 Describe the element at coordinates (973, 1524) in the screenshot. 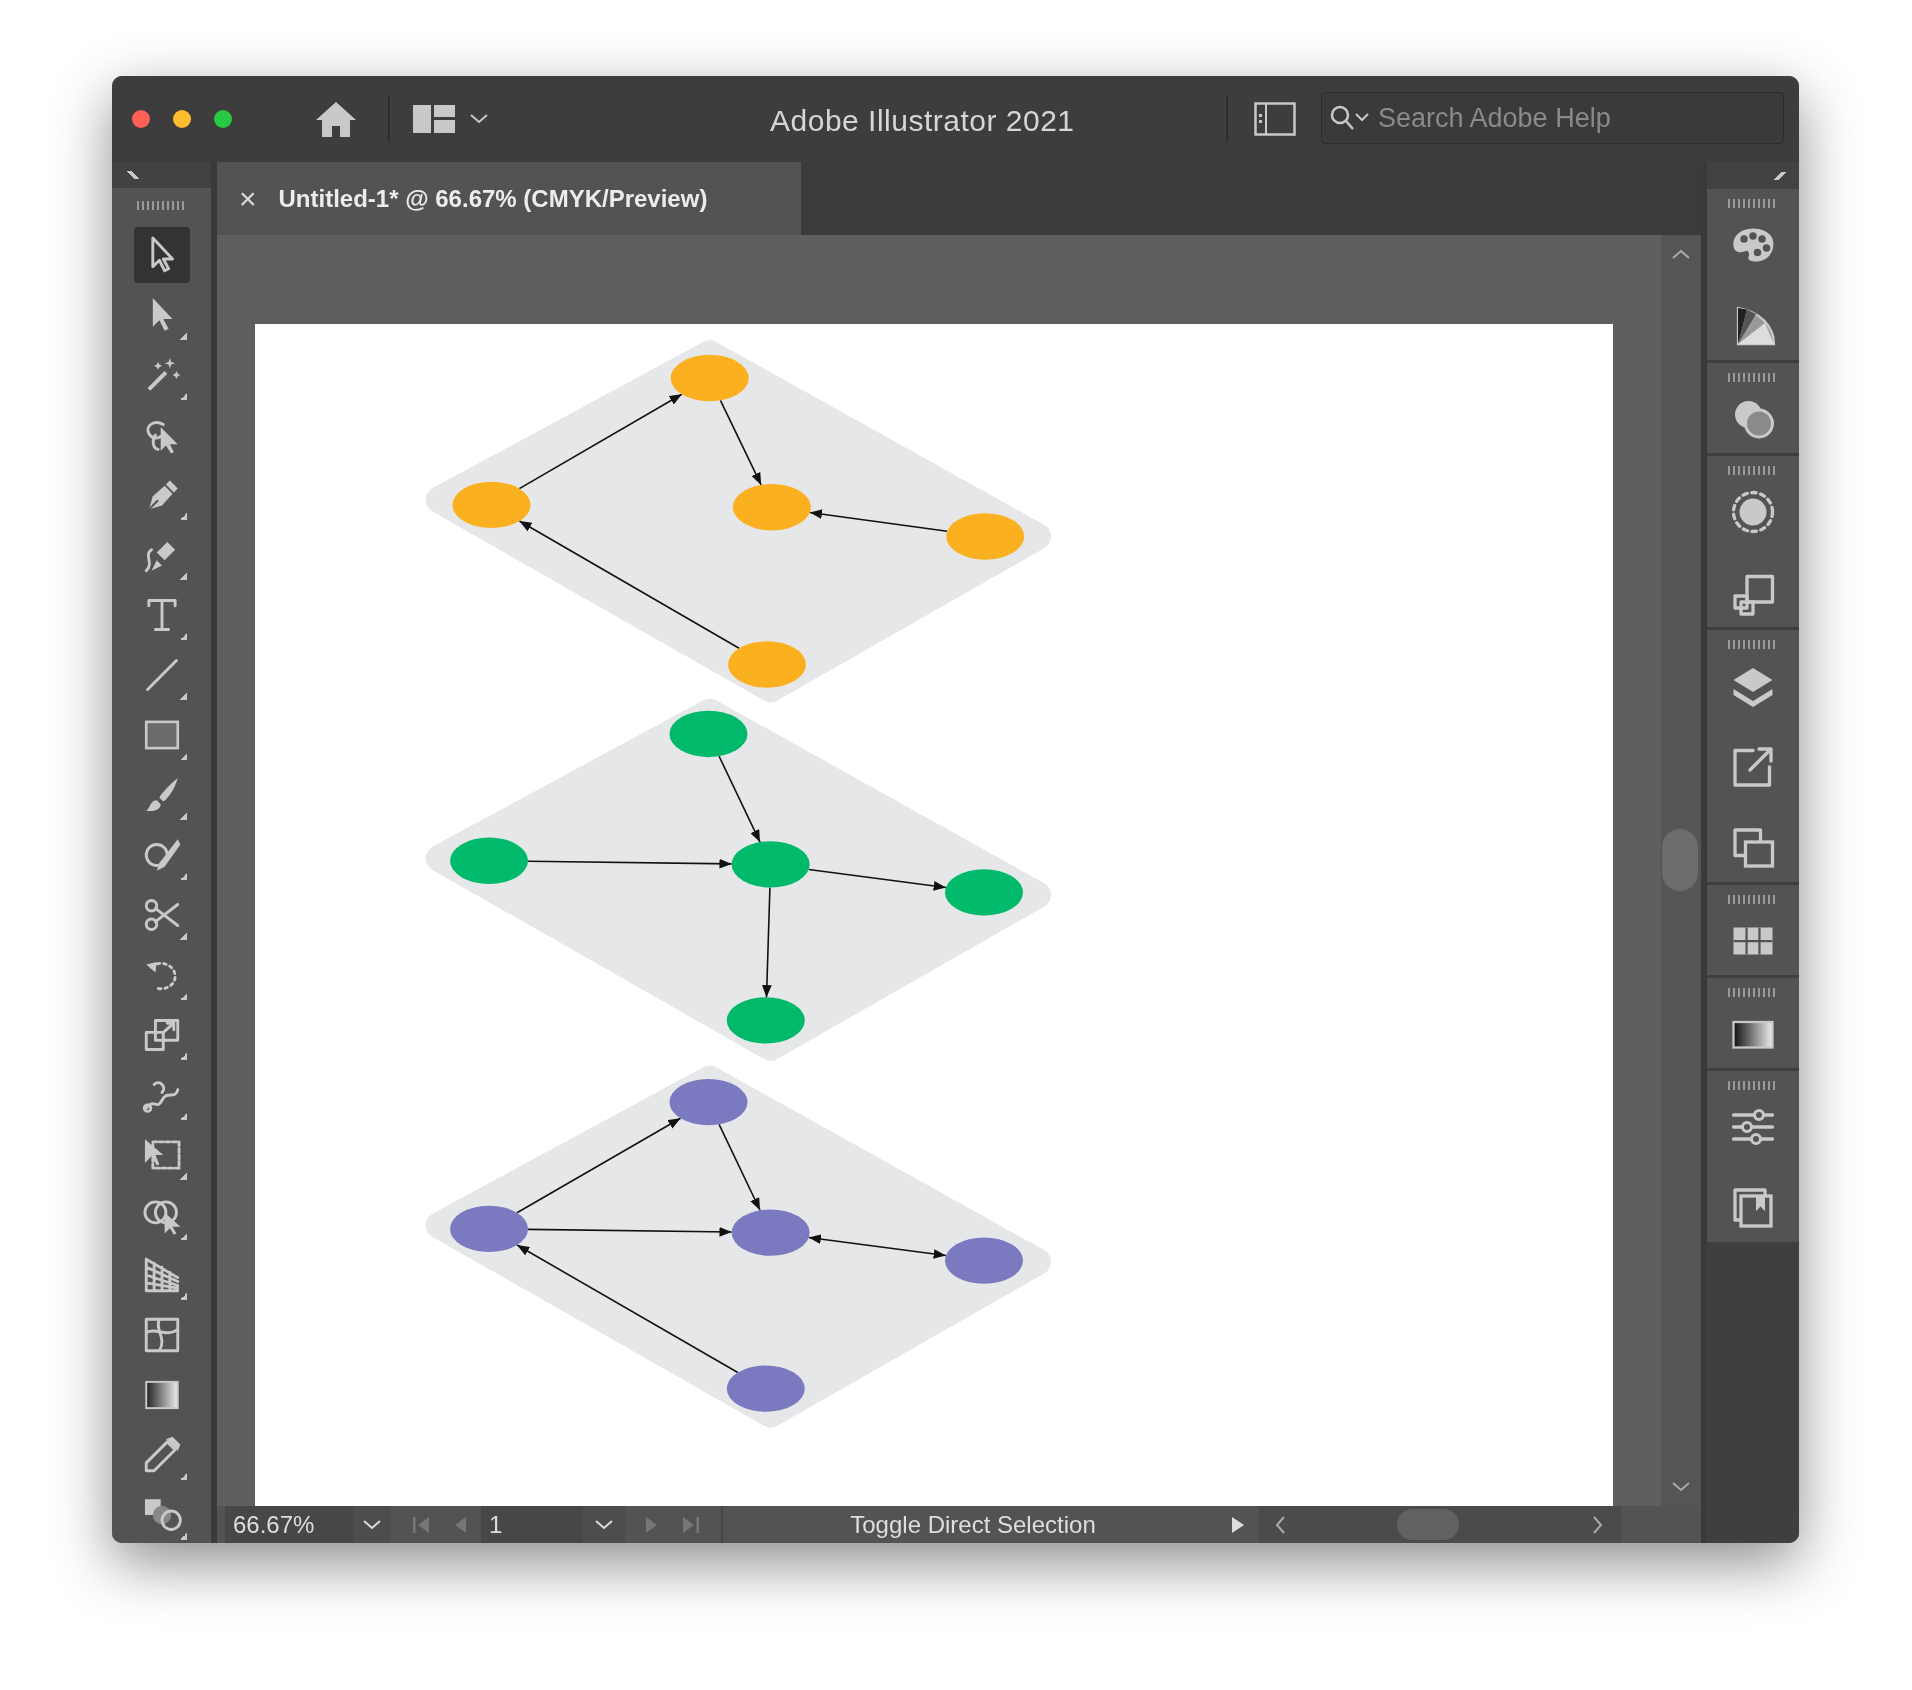

I see `status-message: Toggle Direct Selection` at that location.